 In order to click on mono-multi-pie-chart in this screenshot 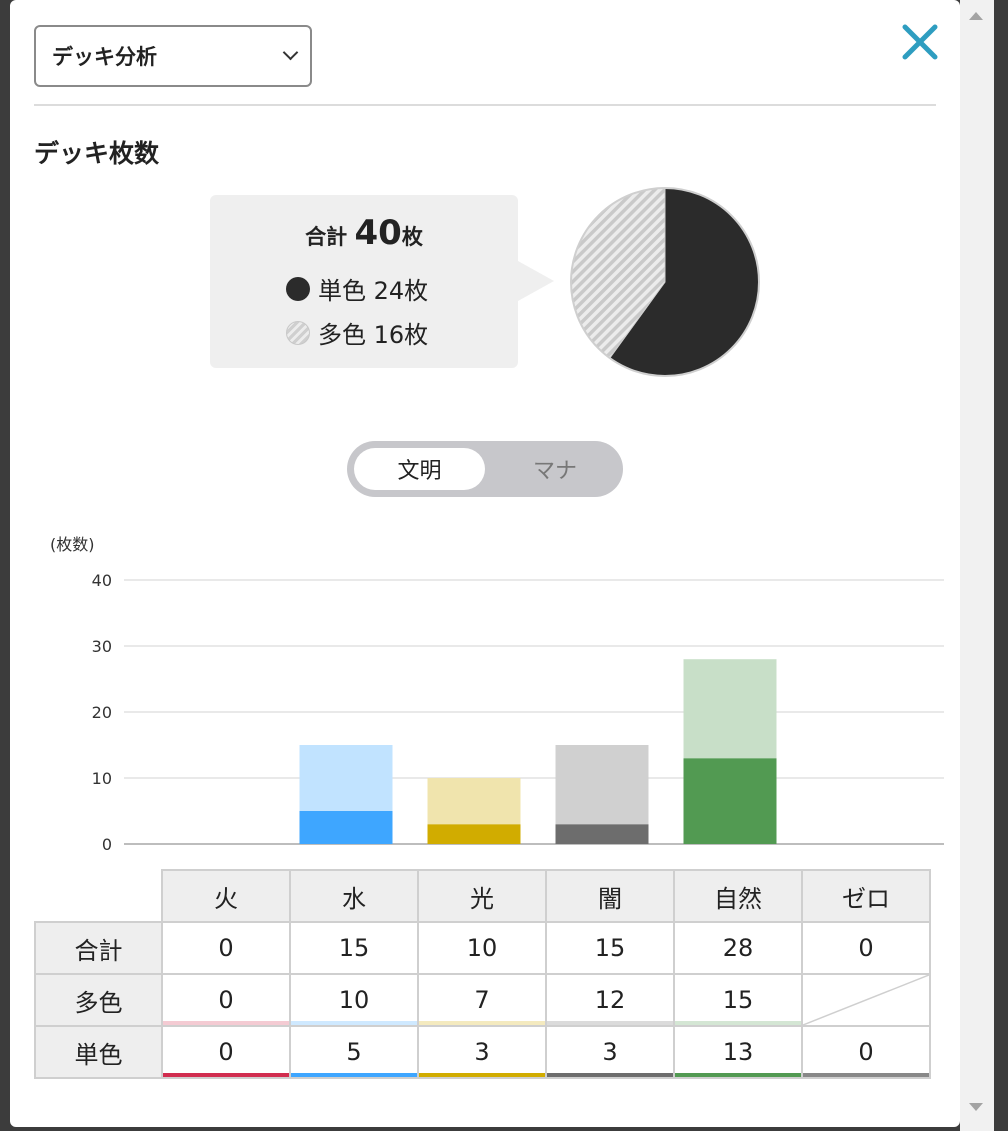, I will do `click(665, 282)`.